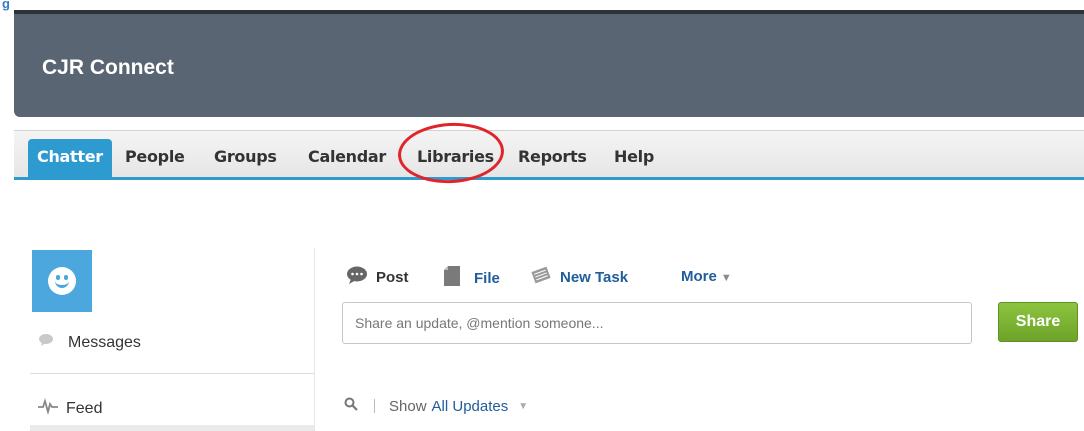 This screenshot has width=1084, height=431. What do you see at coordinates (699, 276) in the screenshot?
I see `more-label: More` at bounding box center [699, 276].